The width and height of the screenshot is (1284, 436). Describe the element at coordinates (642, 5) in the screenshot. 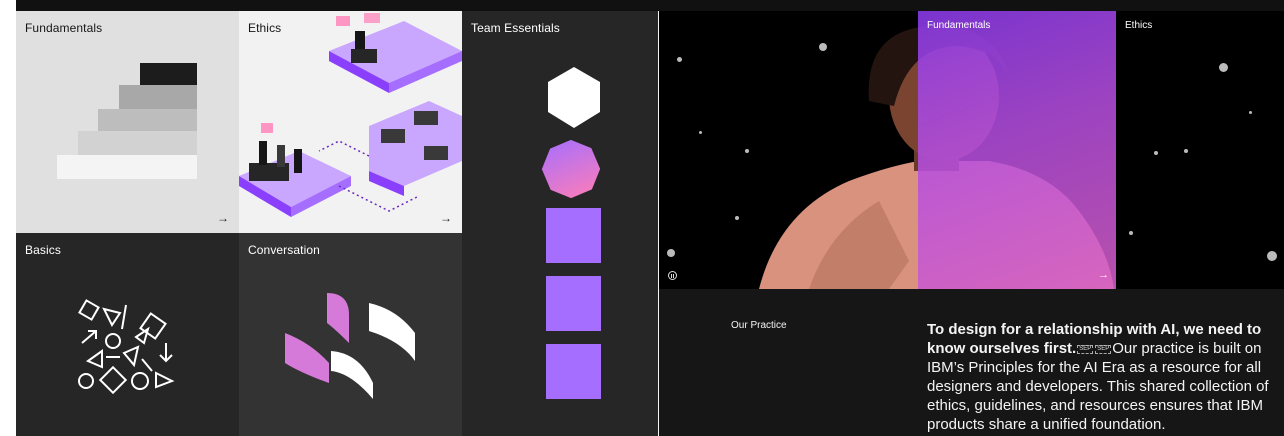

I see `top-bar` at that location.